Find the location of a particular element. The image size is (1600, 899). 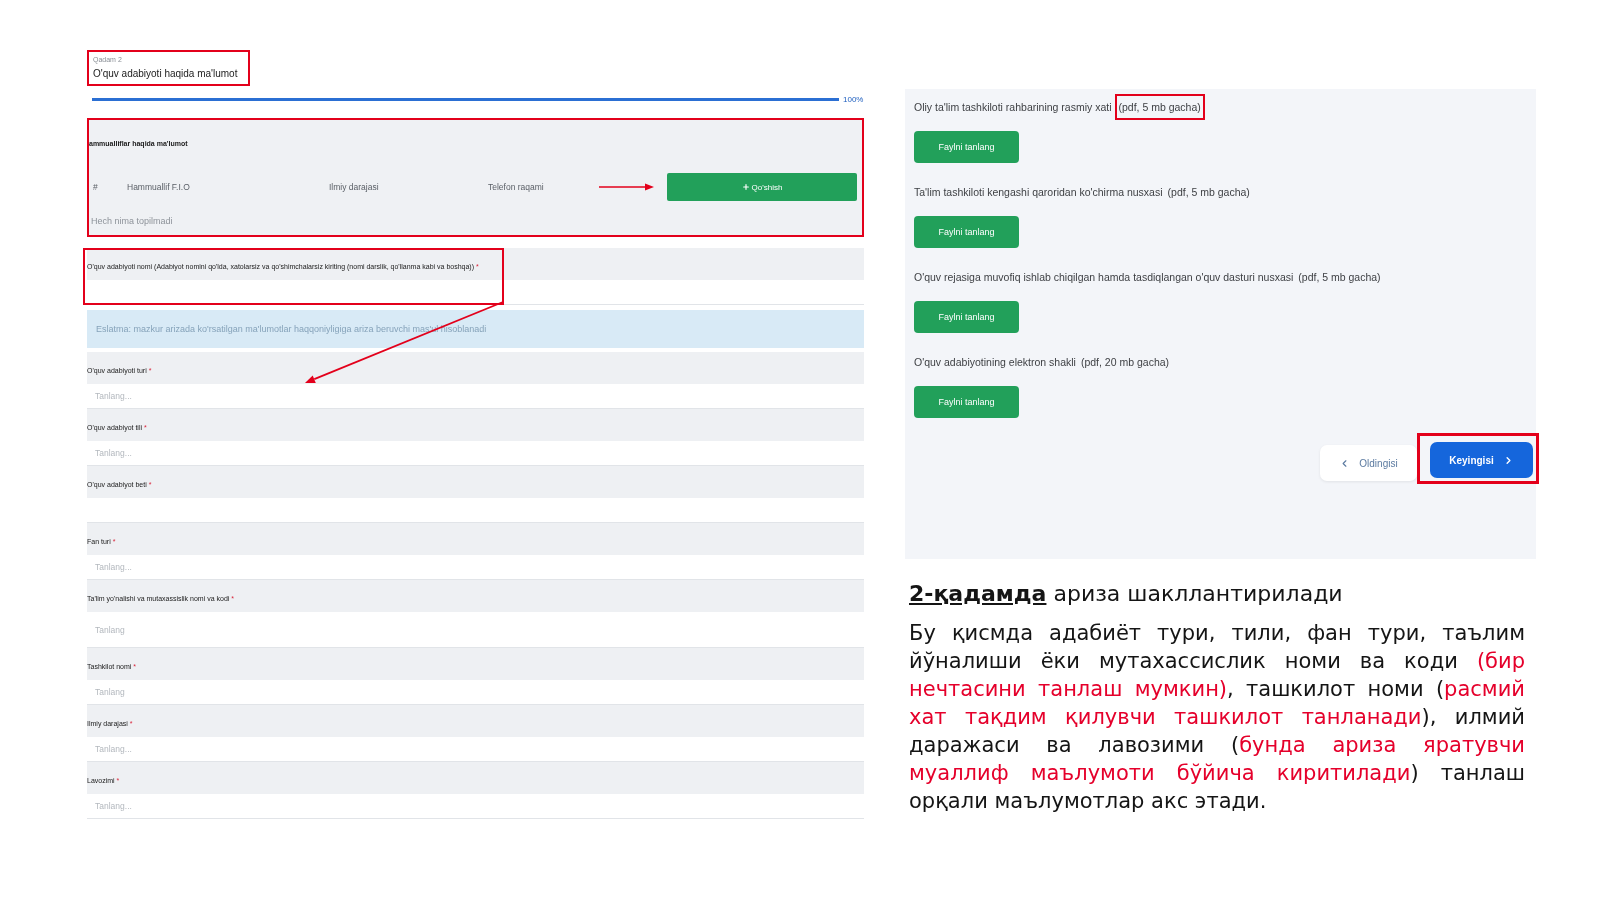

next-button: Keyingisi is located at coordinates (1481, 460).